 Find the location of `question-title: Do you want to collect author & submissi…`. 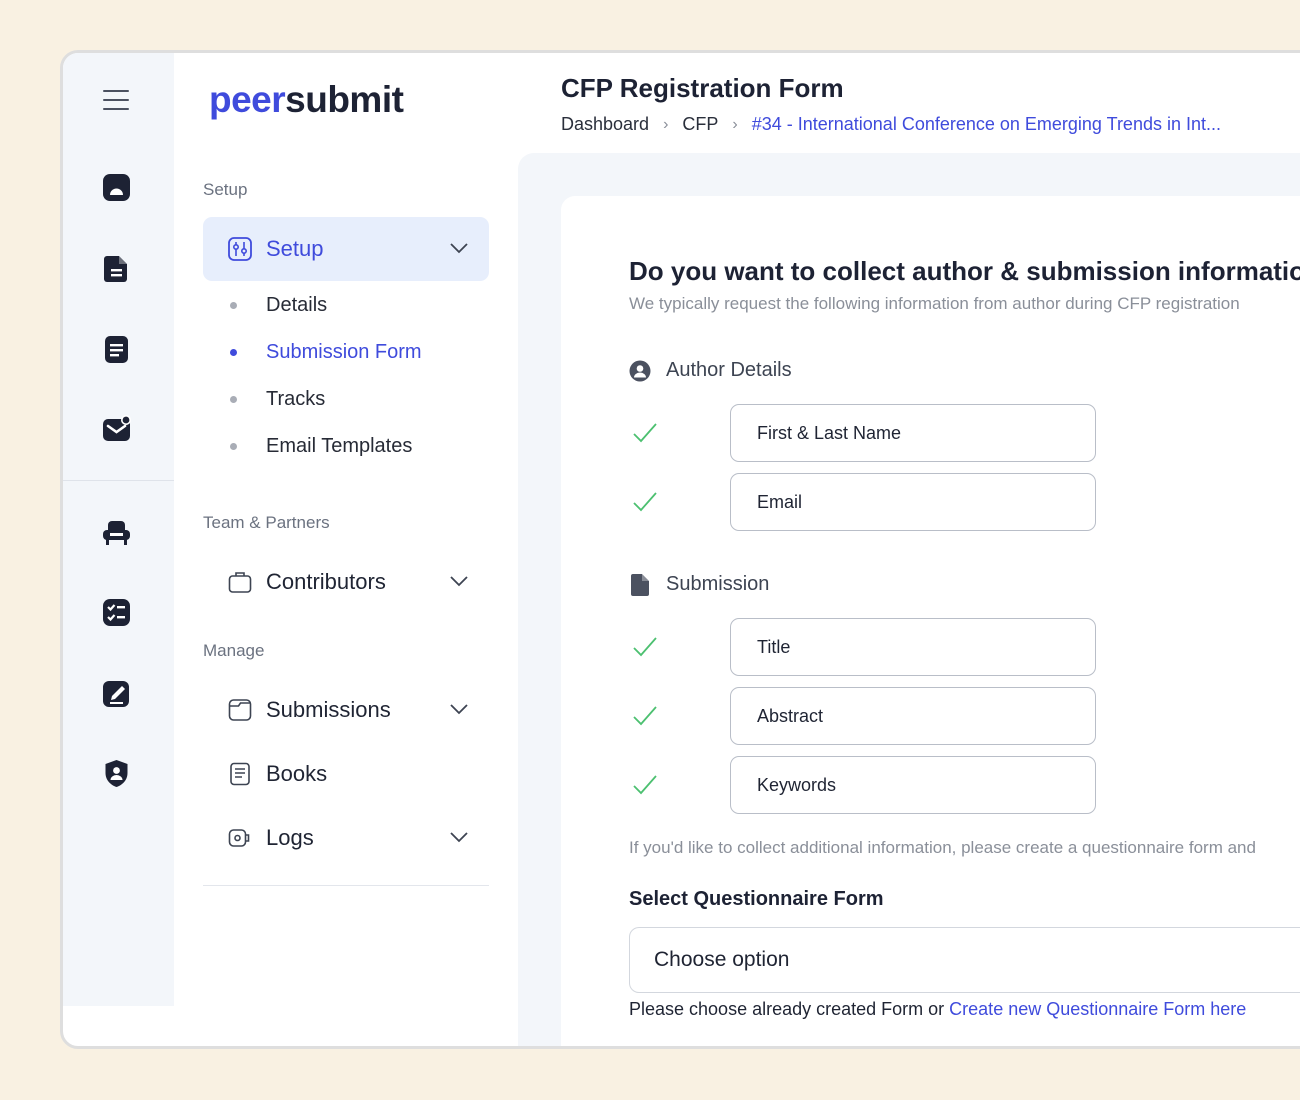

question-title: Do you want to collect author & submissi… is located at coordinates (964, 271).